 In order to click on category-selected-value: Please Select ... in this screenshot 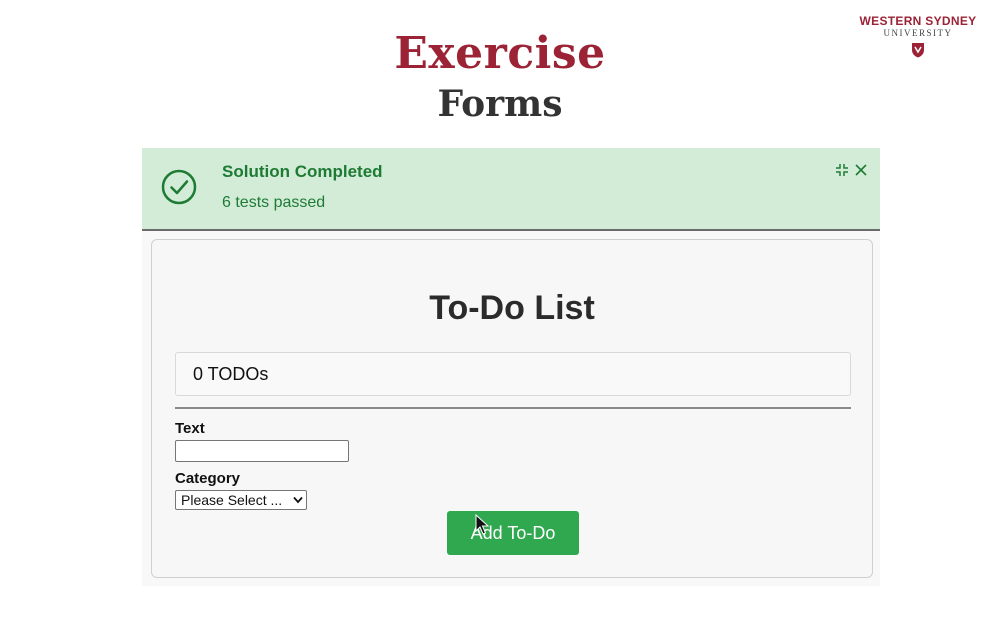, I will do `click(232, 500)`.